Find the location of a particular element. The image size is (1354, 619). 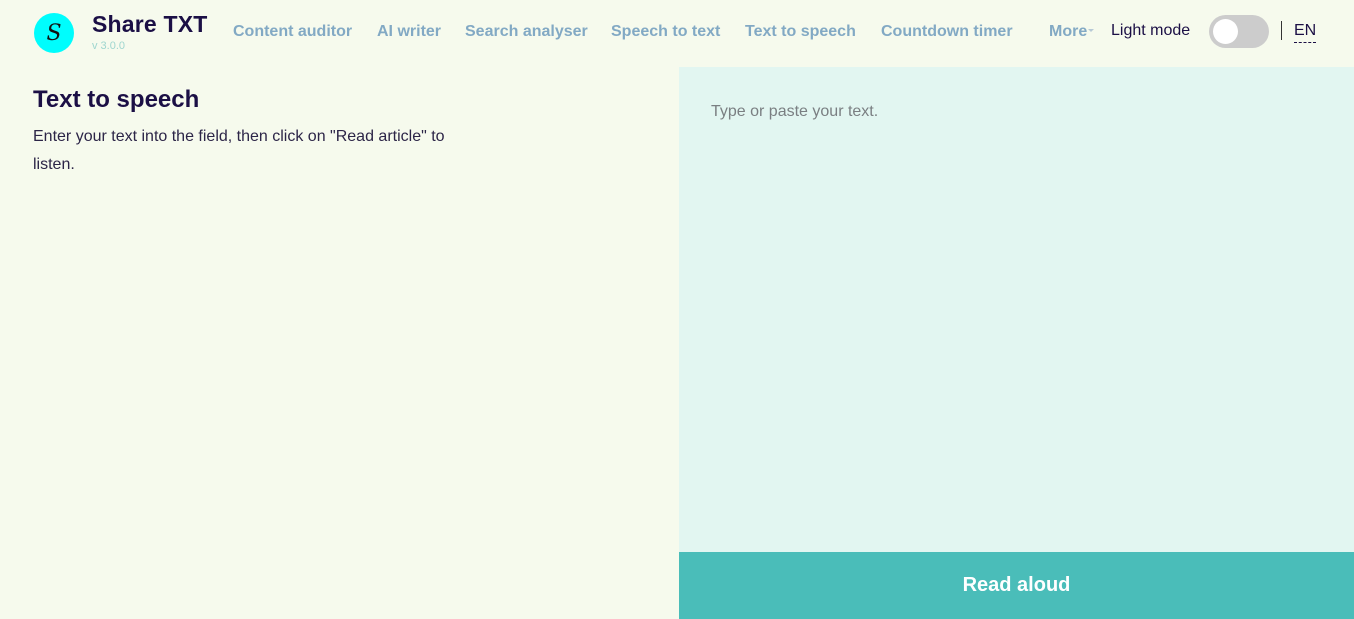

nav-speech-to-text: Speech to text is located at coordinates (665, 32).